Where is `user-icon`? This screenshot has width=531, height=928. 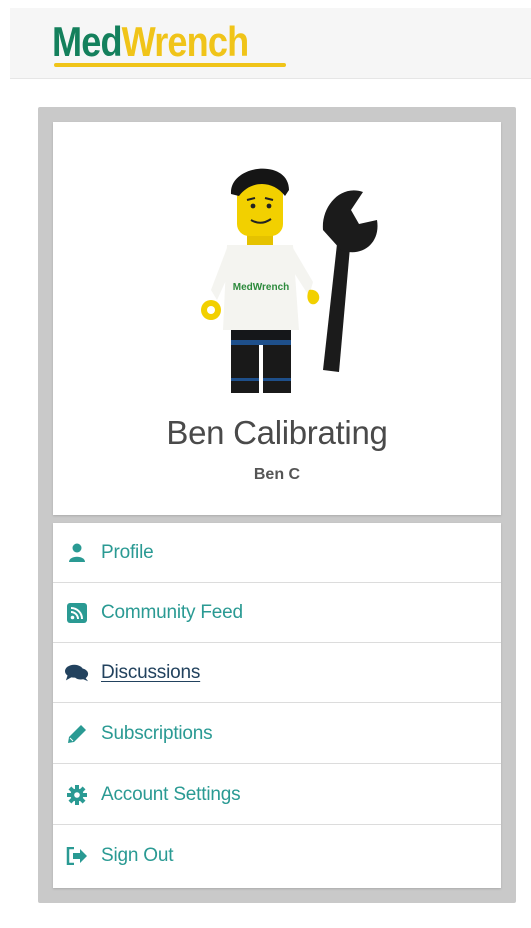
user-icon is located at coordinates (77, 553).